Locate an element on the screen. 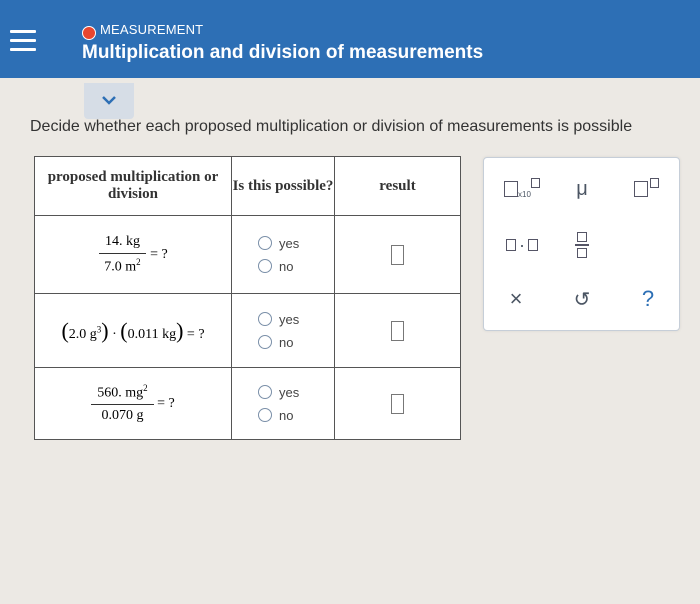  numerator: 14. kg is located at coordinates (122, 244).